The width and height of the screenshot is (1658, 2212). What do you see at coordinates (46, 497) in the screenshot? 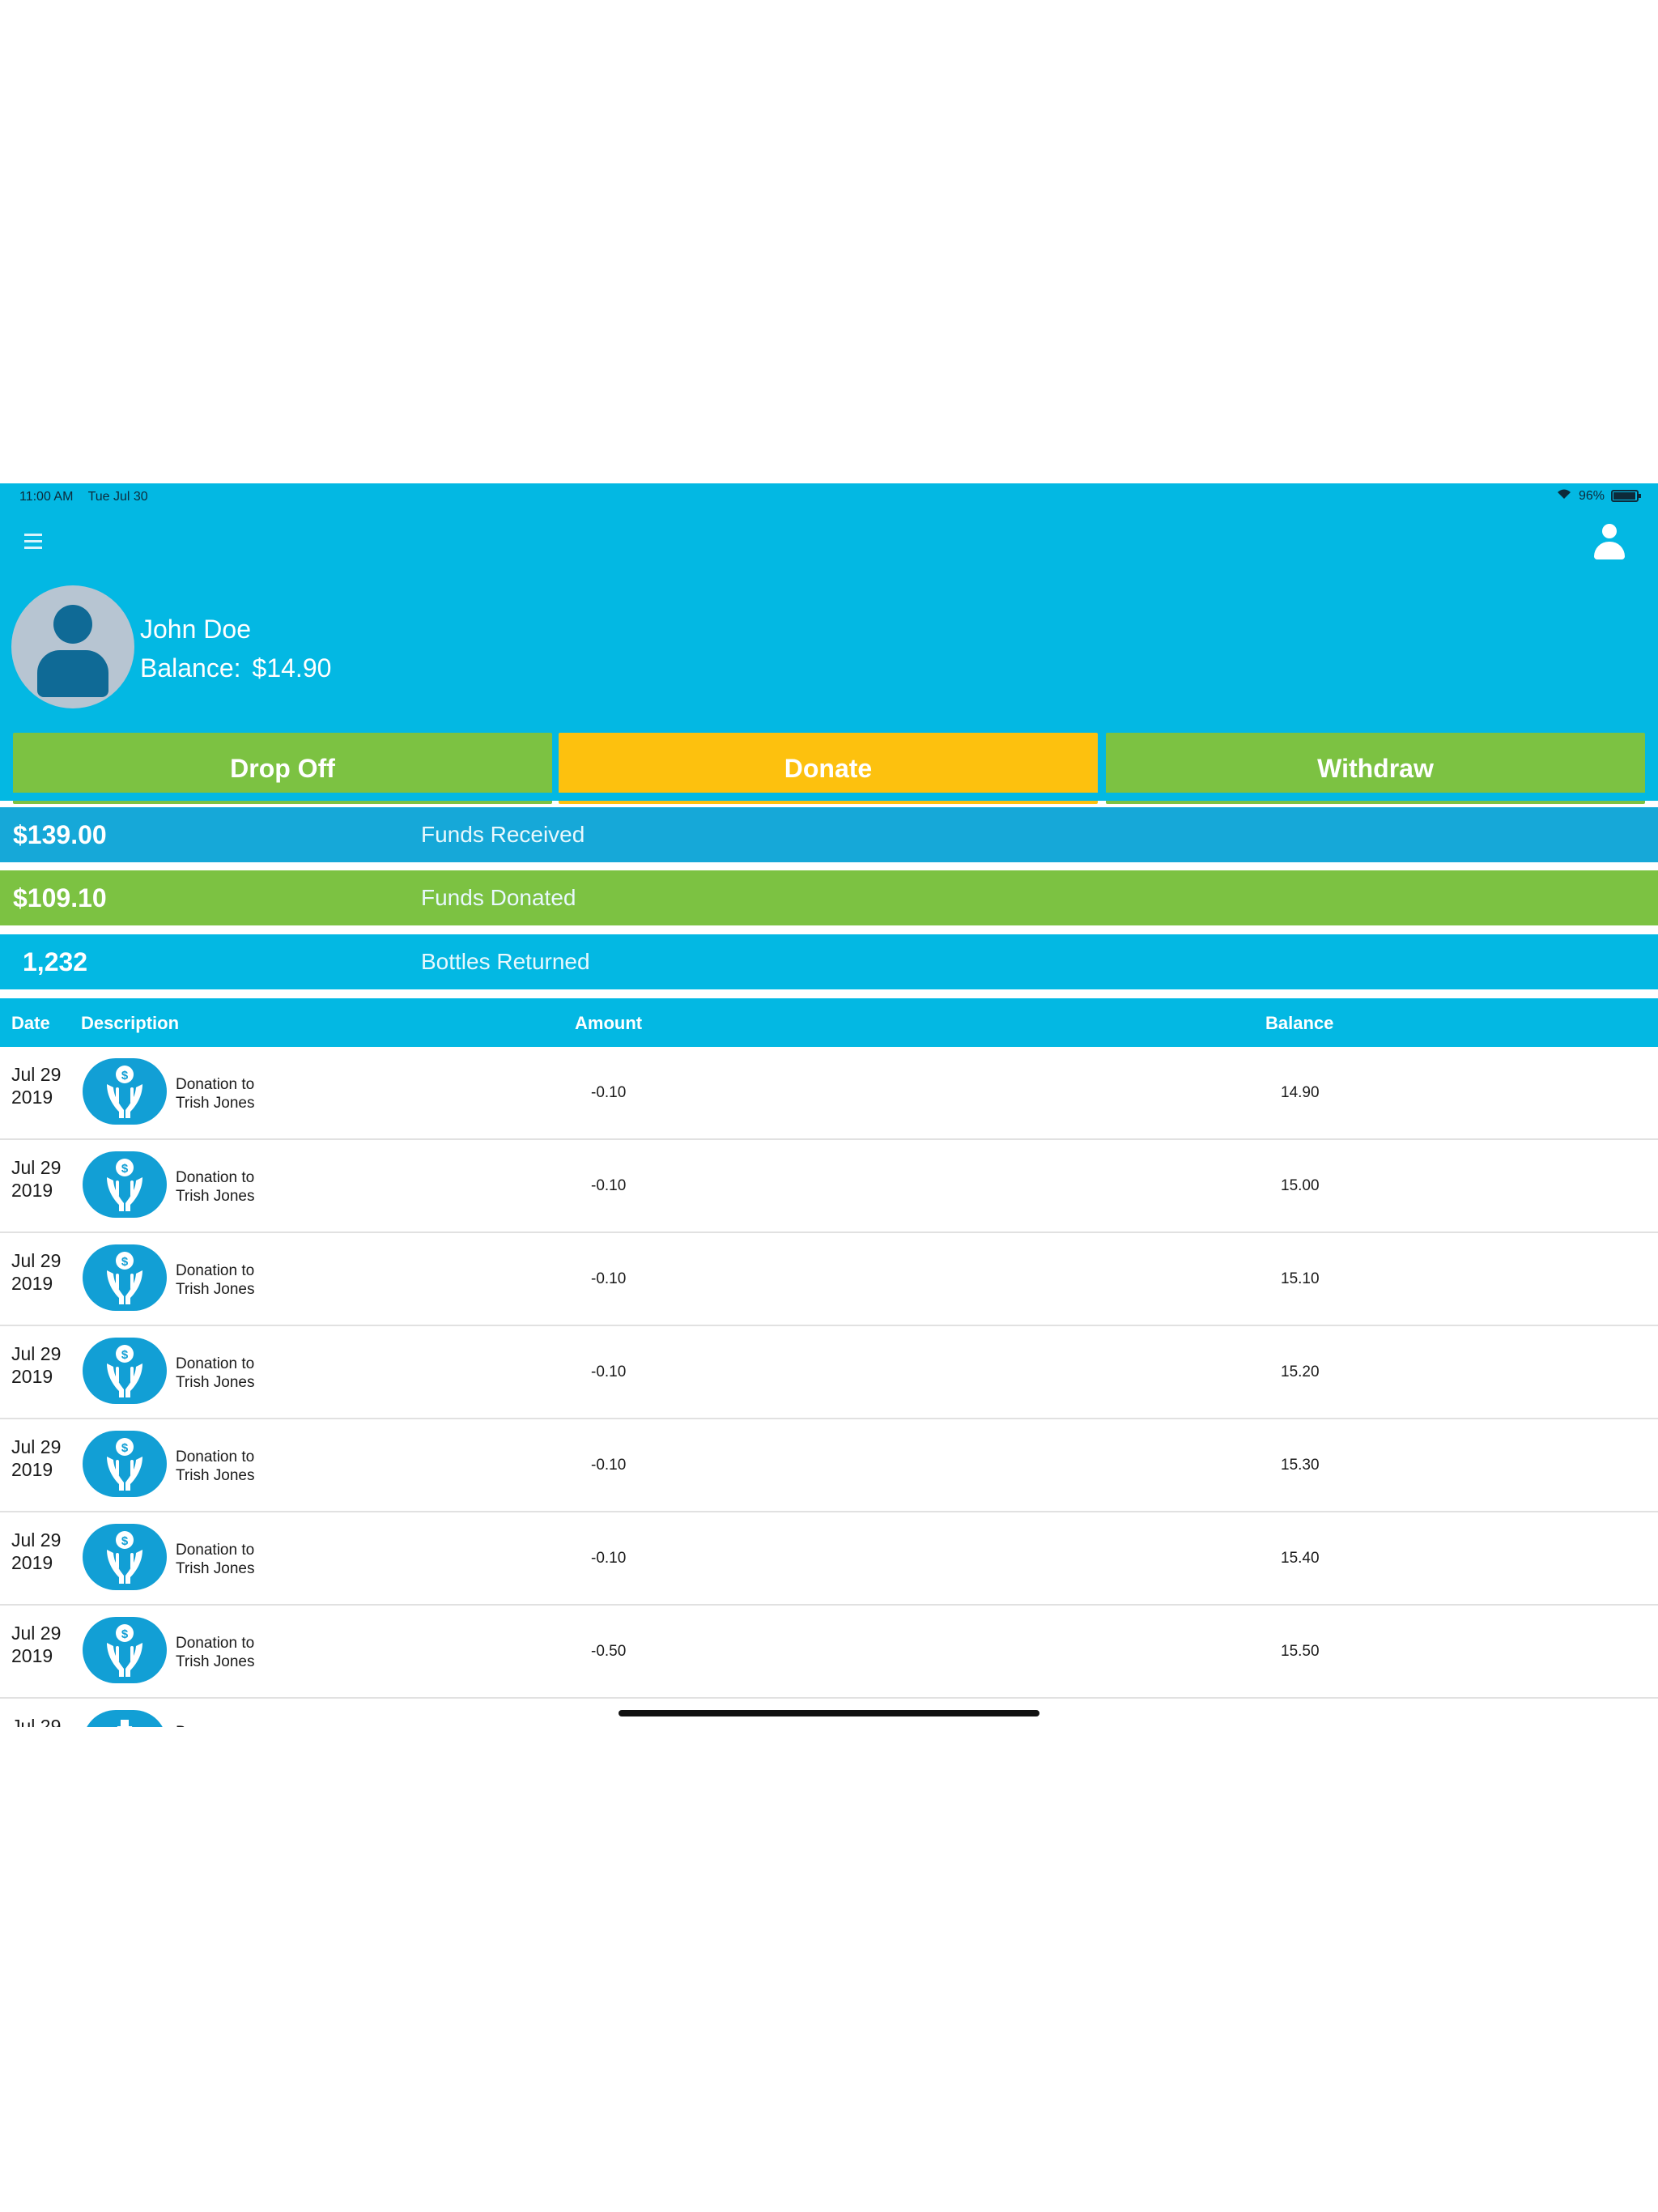
I see `status-time: 11:00 AM` at bounding box center [46, 497].